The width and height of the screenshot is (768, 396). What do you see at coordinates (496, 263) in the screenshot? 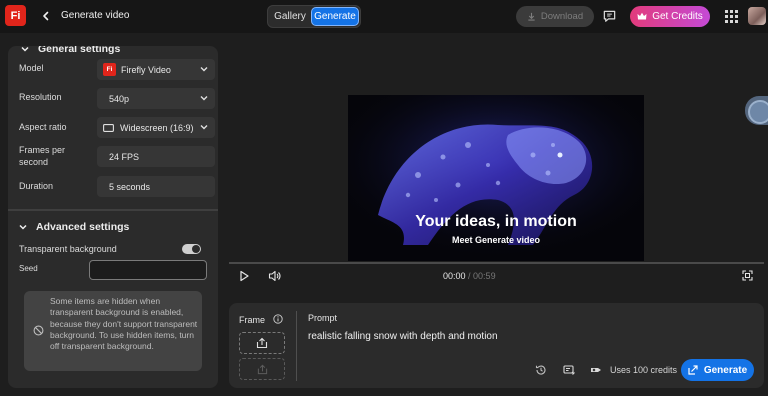
I see `video-progress-bar` at bounding box center [496, 263].